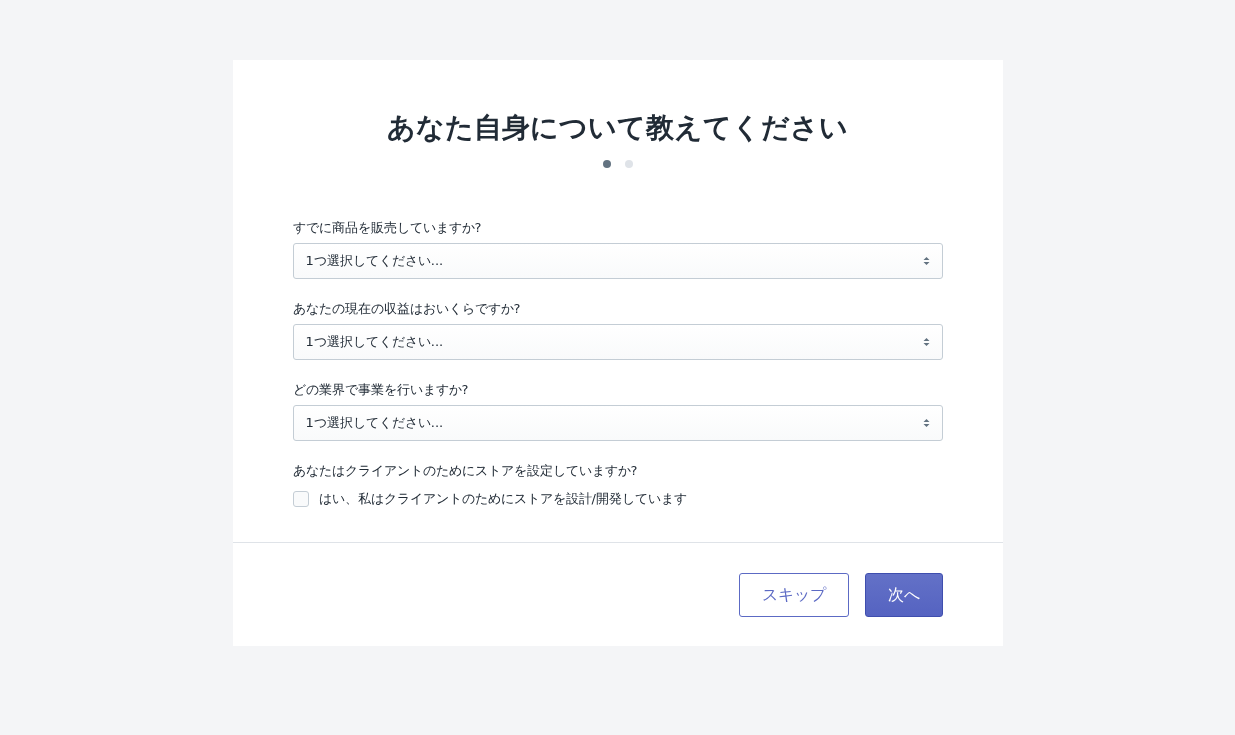 The height and width of the screenshot is (735, 1235). What do you see at coordinates (465, 471) in the screenshot?
I see `question-label: あなたはクライアントのためにストアを設定していますか?` at bounding box center [465, 471].